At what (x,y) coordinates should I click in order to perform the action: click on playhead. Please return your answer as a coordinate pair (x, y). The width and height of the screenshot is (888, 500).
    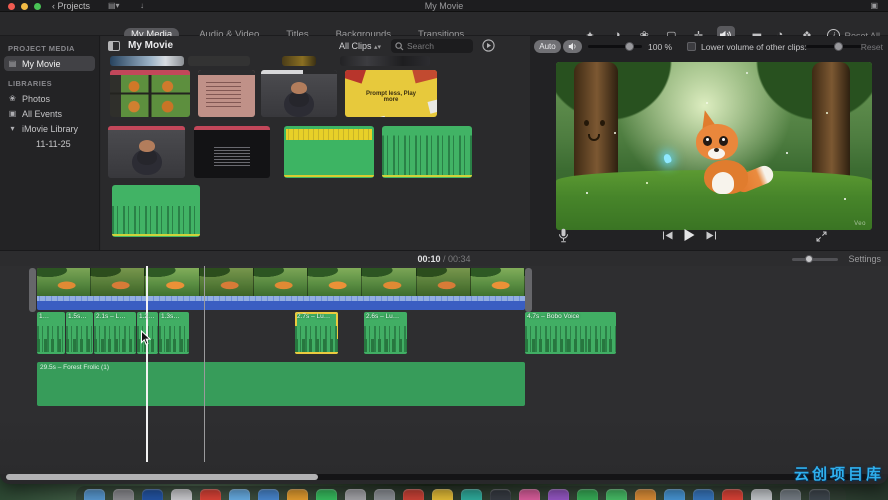
    Looking at the image, I should click on (147, 364).